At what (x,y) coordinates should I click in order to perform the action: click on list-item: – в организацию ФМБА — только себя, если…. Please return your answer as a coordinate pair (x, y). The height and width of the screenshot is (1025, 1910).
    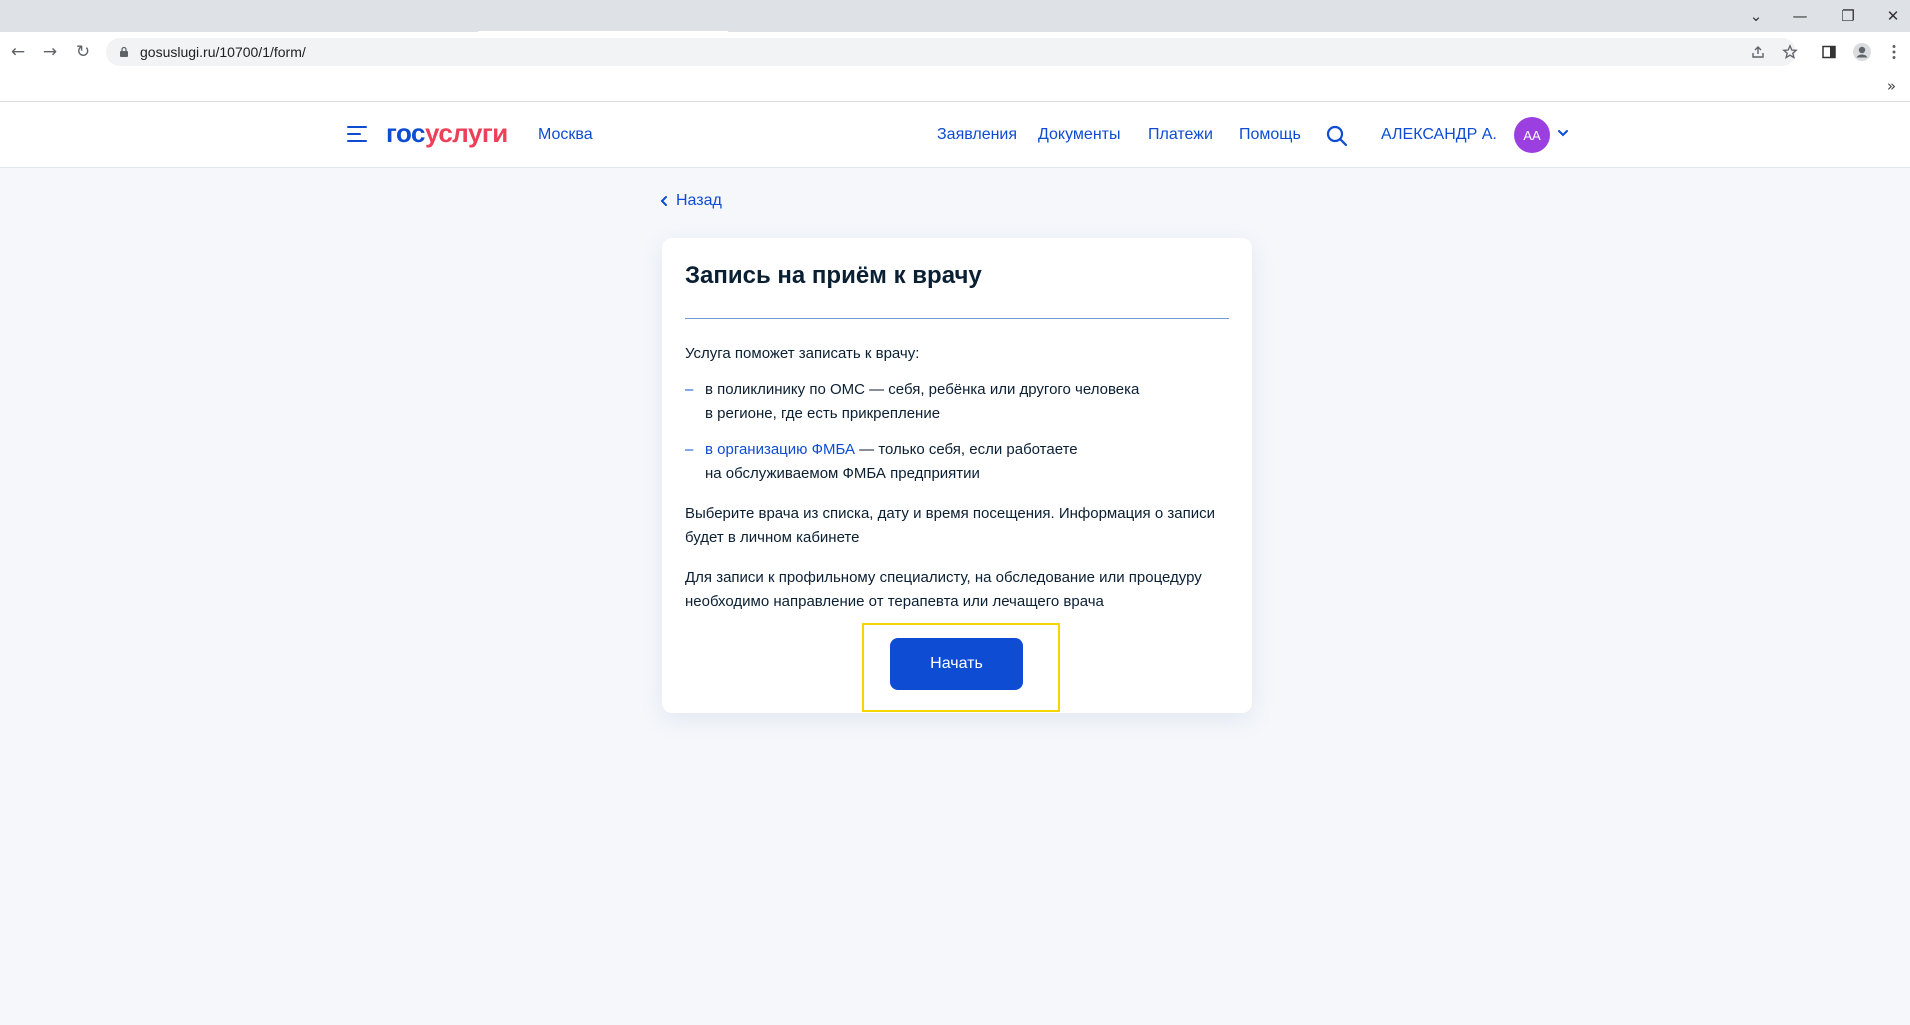
    Looking at the image, I should click on (957, 462).